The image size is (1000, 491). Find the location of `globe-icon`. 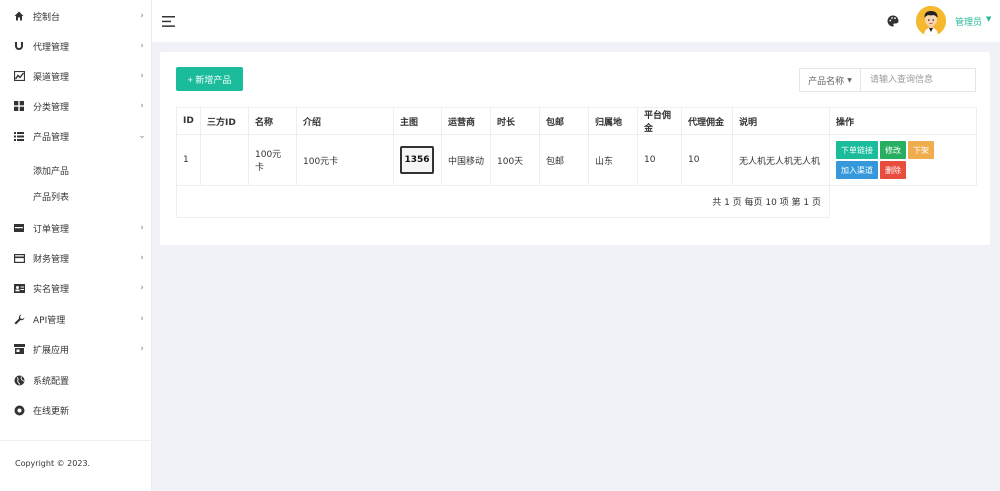

globe-icon is located at coordinates (19, 380).